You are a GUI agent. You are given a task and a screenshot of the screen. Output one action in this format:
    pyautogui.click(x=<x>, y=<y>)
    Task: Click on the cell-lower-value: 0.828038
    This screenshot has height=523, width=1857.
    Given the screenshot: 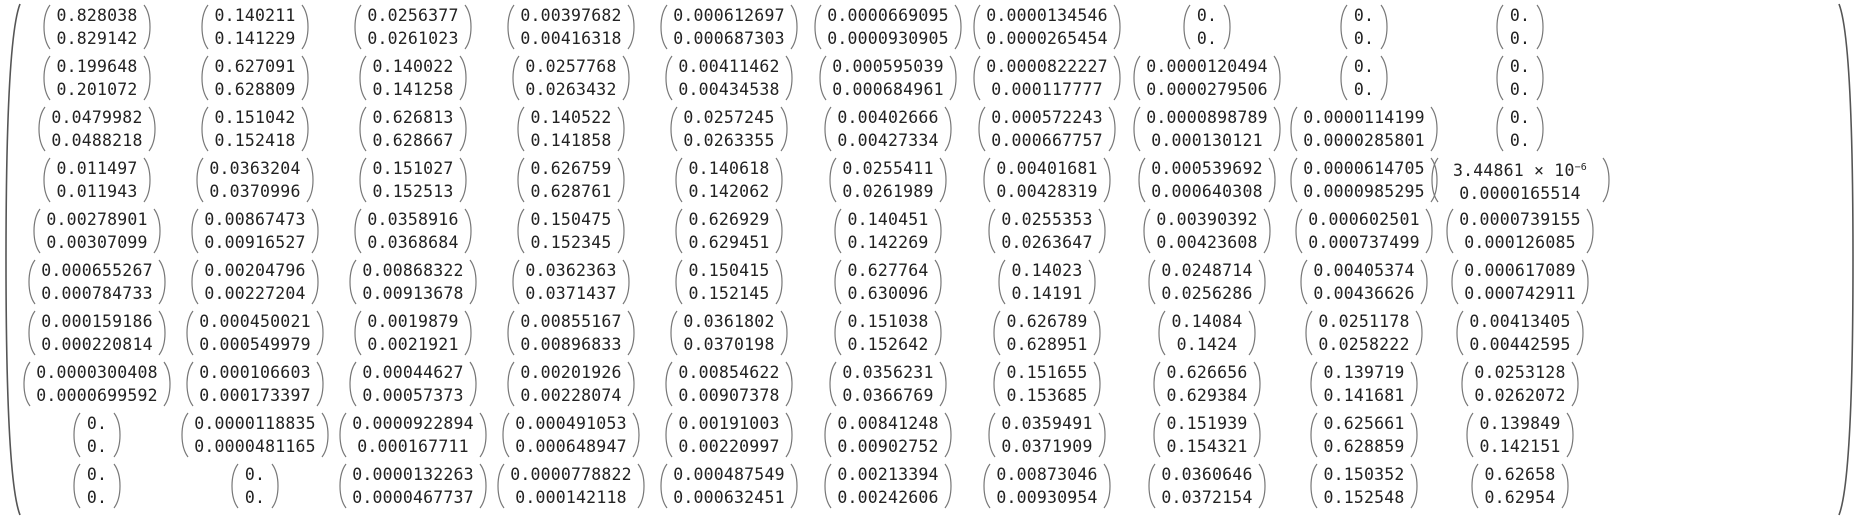 What is the action you would take?
    pyautogui.click(x=97, y=15)
    